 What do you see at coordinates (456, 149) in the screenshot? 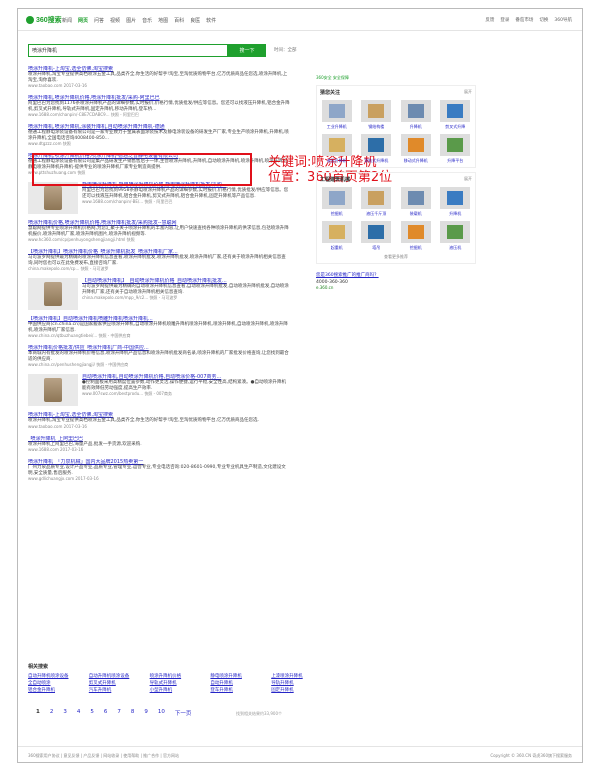
I see `sidebar-item: 升降平台` at bounding box center [456, 149].